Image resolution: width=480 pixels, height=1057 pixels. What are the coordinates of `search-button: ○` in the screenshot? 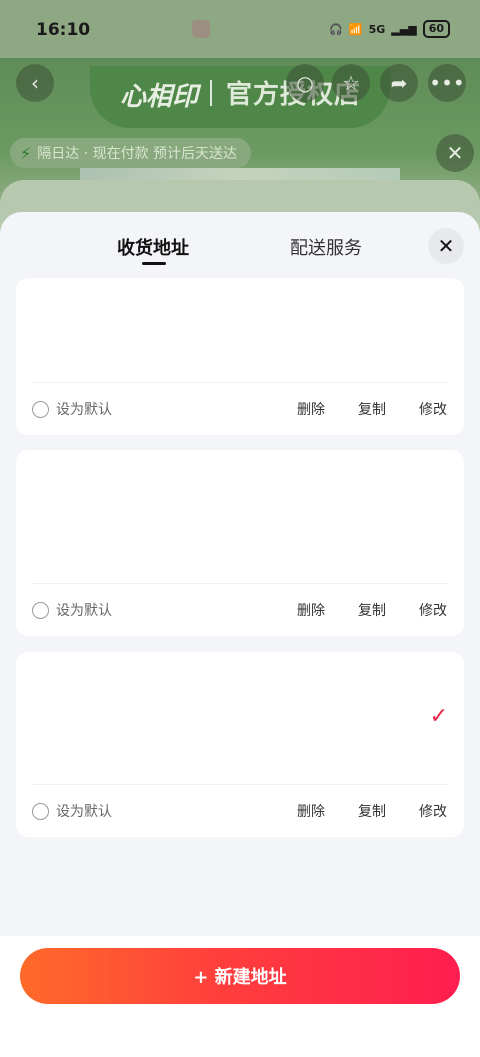 It's located at (305, 83).